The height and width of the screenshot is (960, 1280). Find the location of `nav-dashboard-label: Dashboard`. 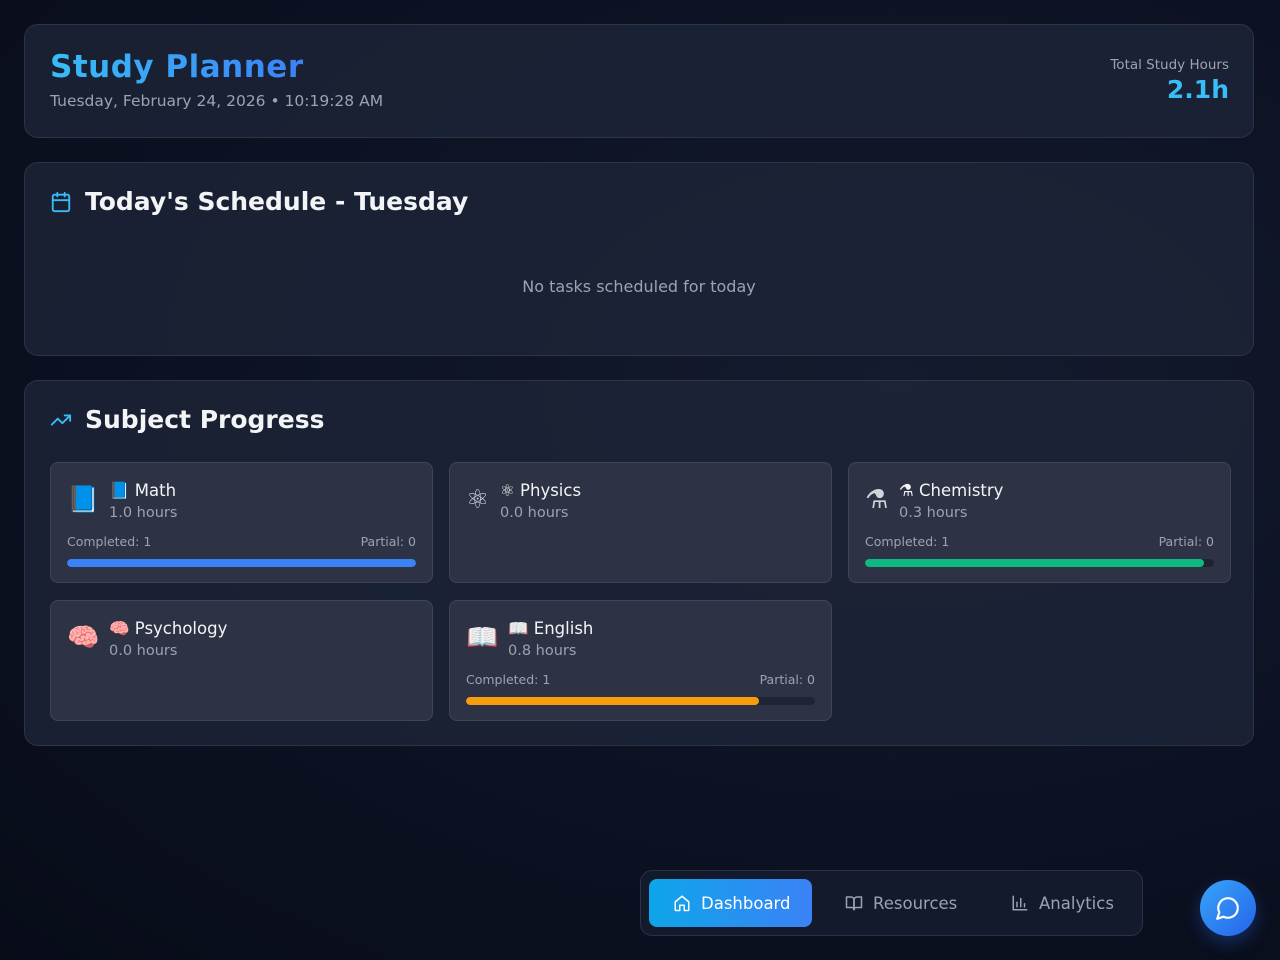

nav-dashboard-label: Dashboard is located at coordinates (746, 903).